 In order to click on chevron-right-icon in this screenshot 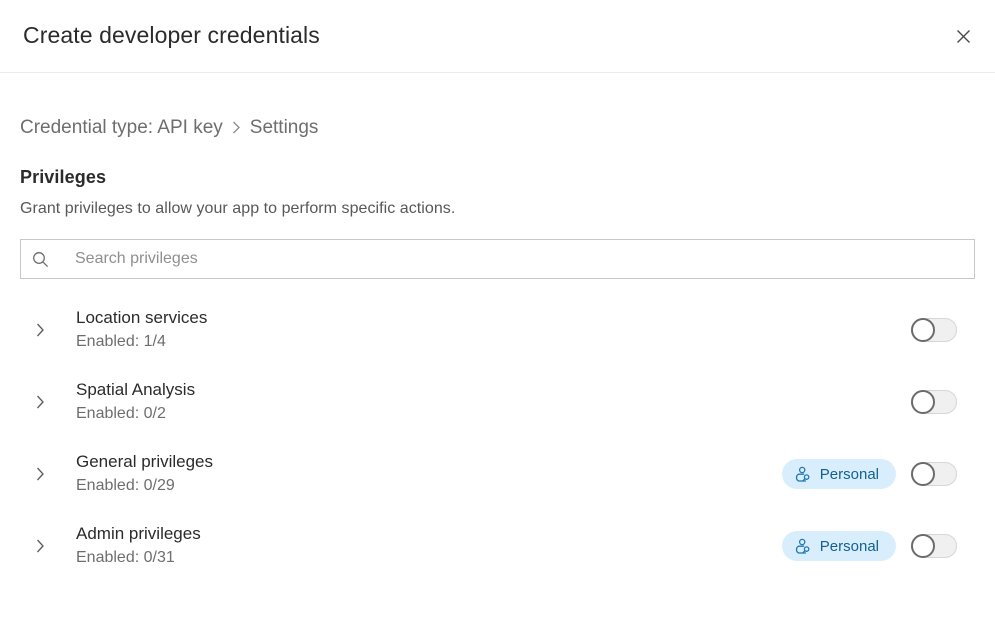, I will do `click(236, 127)`.